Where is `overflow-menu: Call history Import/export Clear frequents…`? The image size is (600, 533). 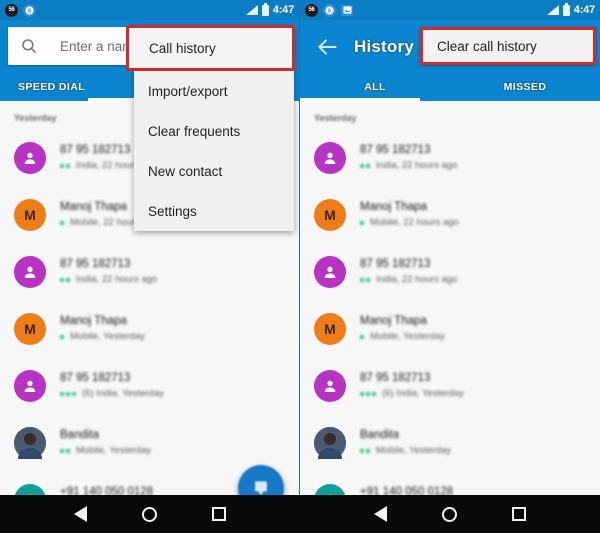
overflow-menu: Call history Import/export Clear frequents… is located at coordinates (210, 128).